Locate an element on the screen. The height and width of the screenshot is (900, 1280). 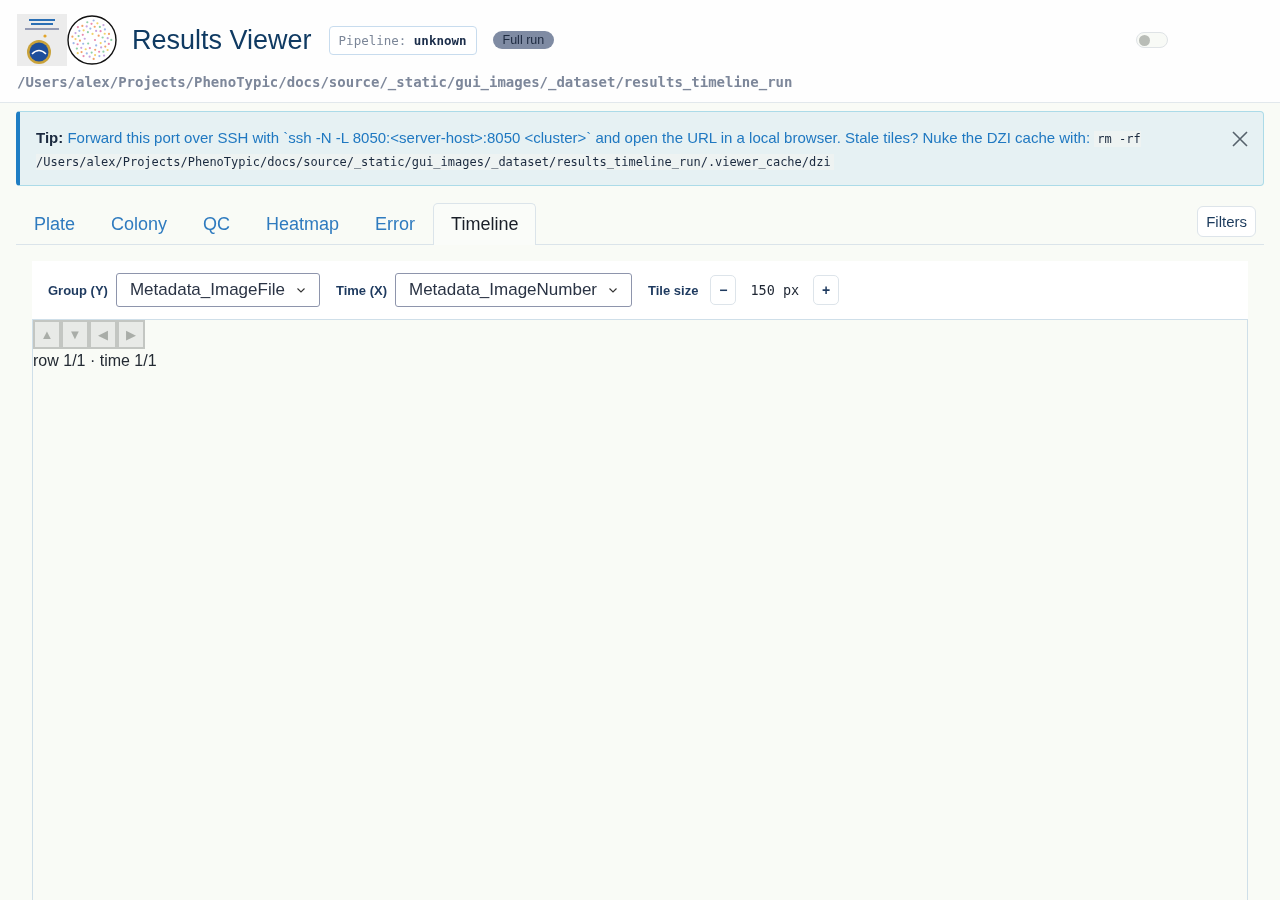
field-label: Time (X) is located at coordinates (361, 290).